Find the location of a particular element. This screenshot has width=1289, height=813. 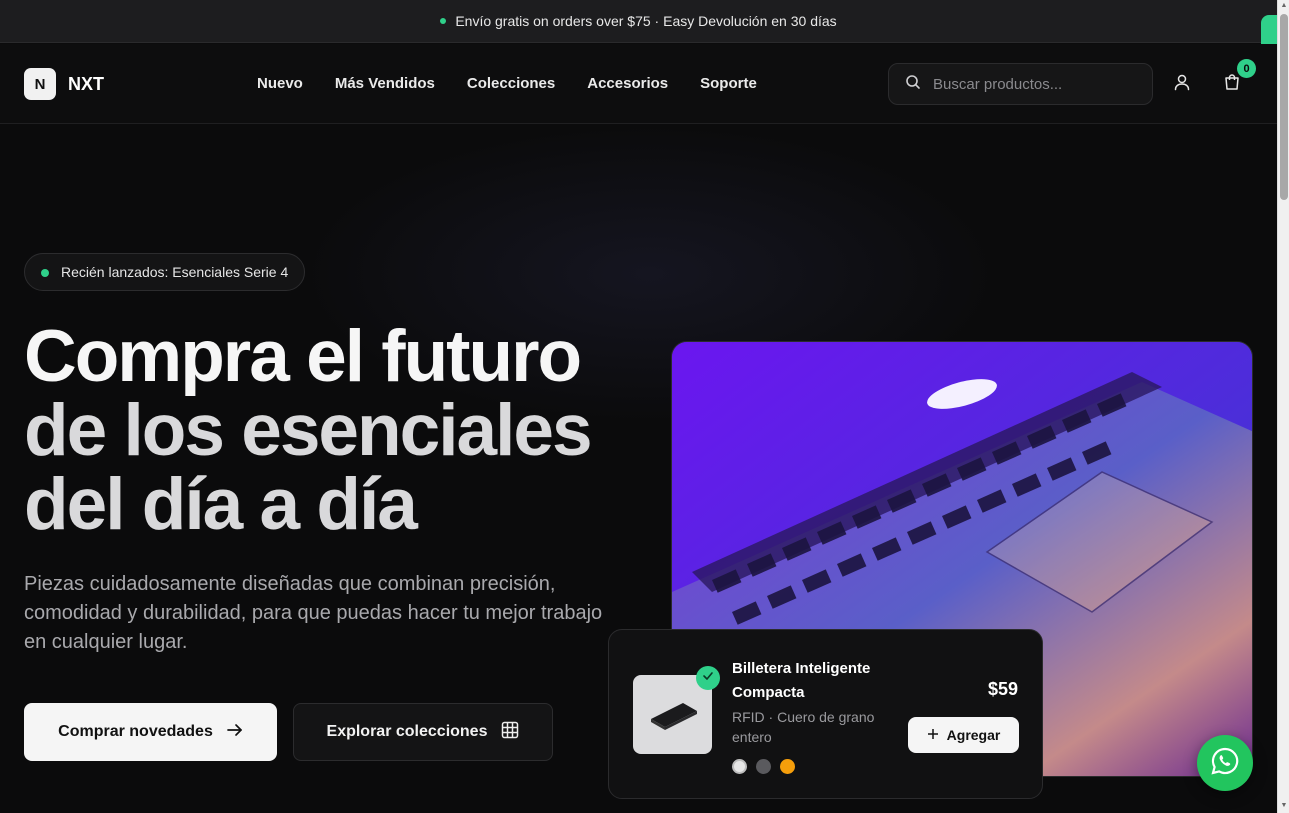

badge-text: Recién lanzados: Esenciales Serie 4 is located at coordinates (175, 272).